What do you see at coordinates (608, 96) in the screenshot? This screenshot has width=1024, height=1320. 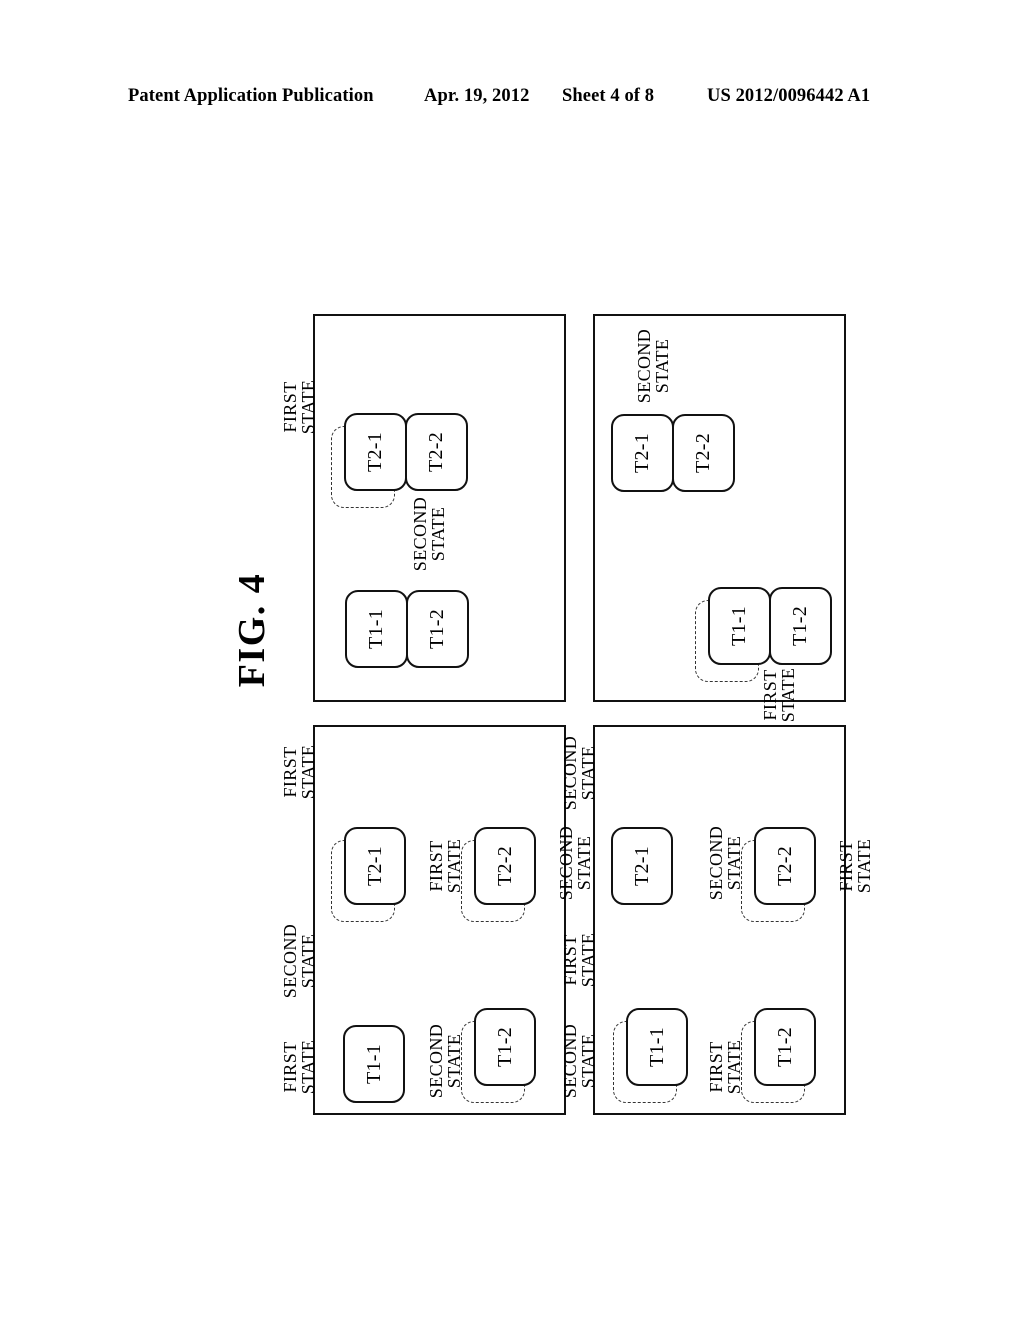 I see `header-sheet-number: Sheet 4 of 8` at bounding box center [608, 96].